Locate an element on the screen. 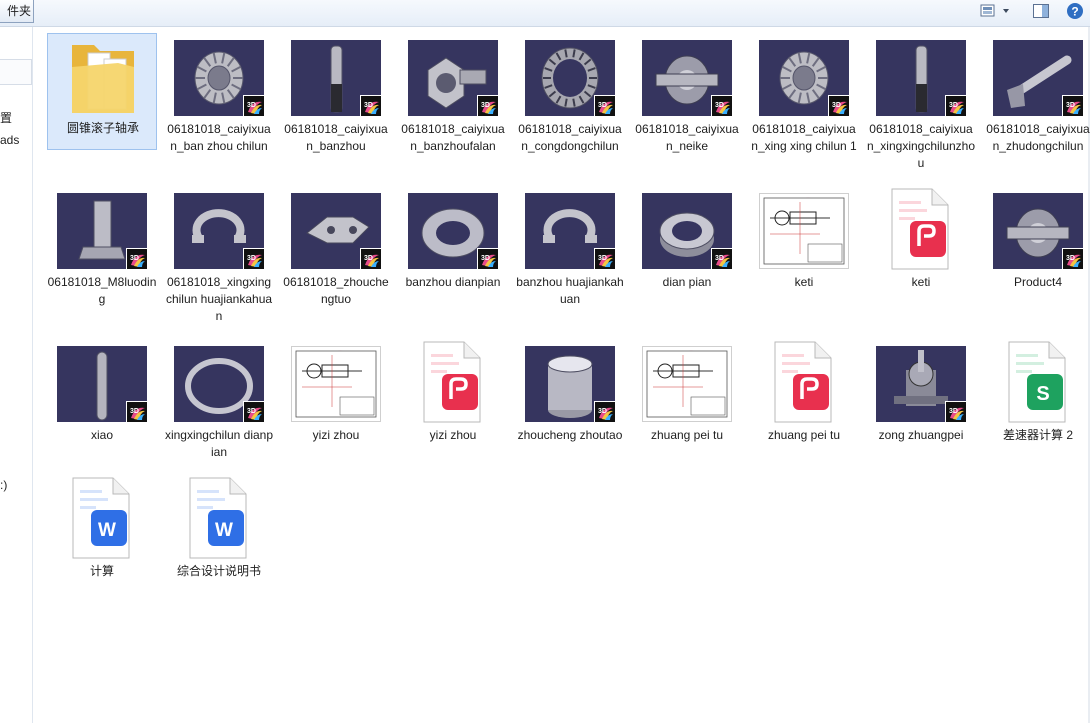 The height and width of the screenshot is (723, 1090). file-item: 3D 06181018_caiyixuan_zhudongchilun is located at coordinates (1036, 105).